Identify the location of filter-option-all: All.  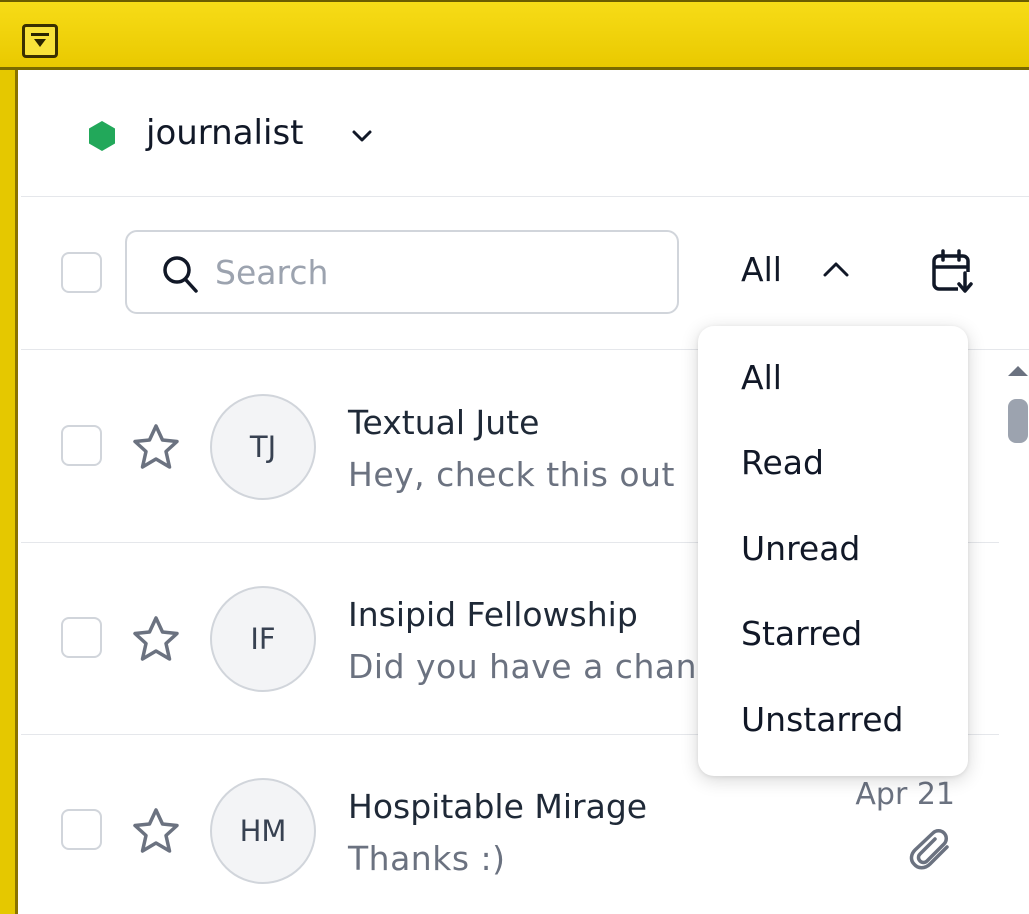
(761, 377).